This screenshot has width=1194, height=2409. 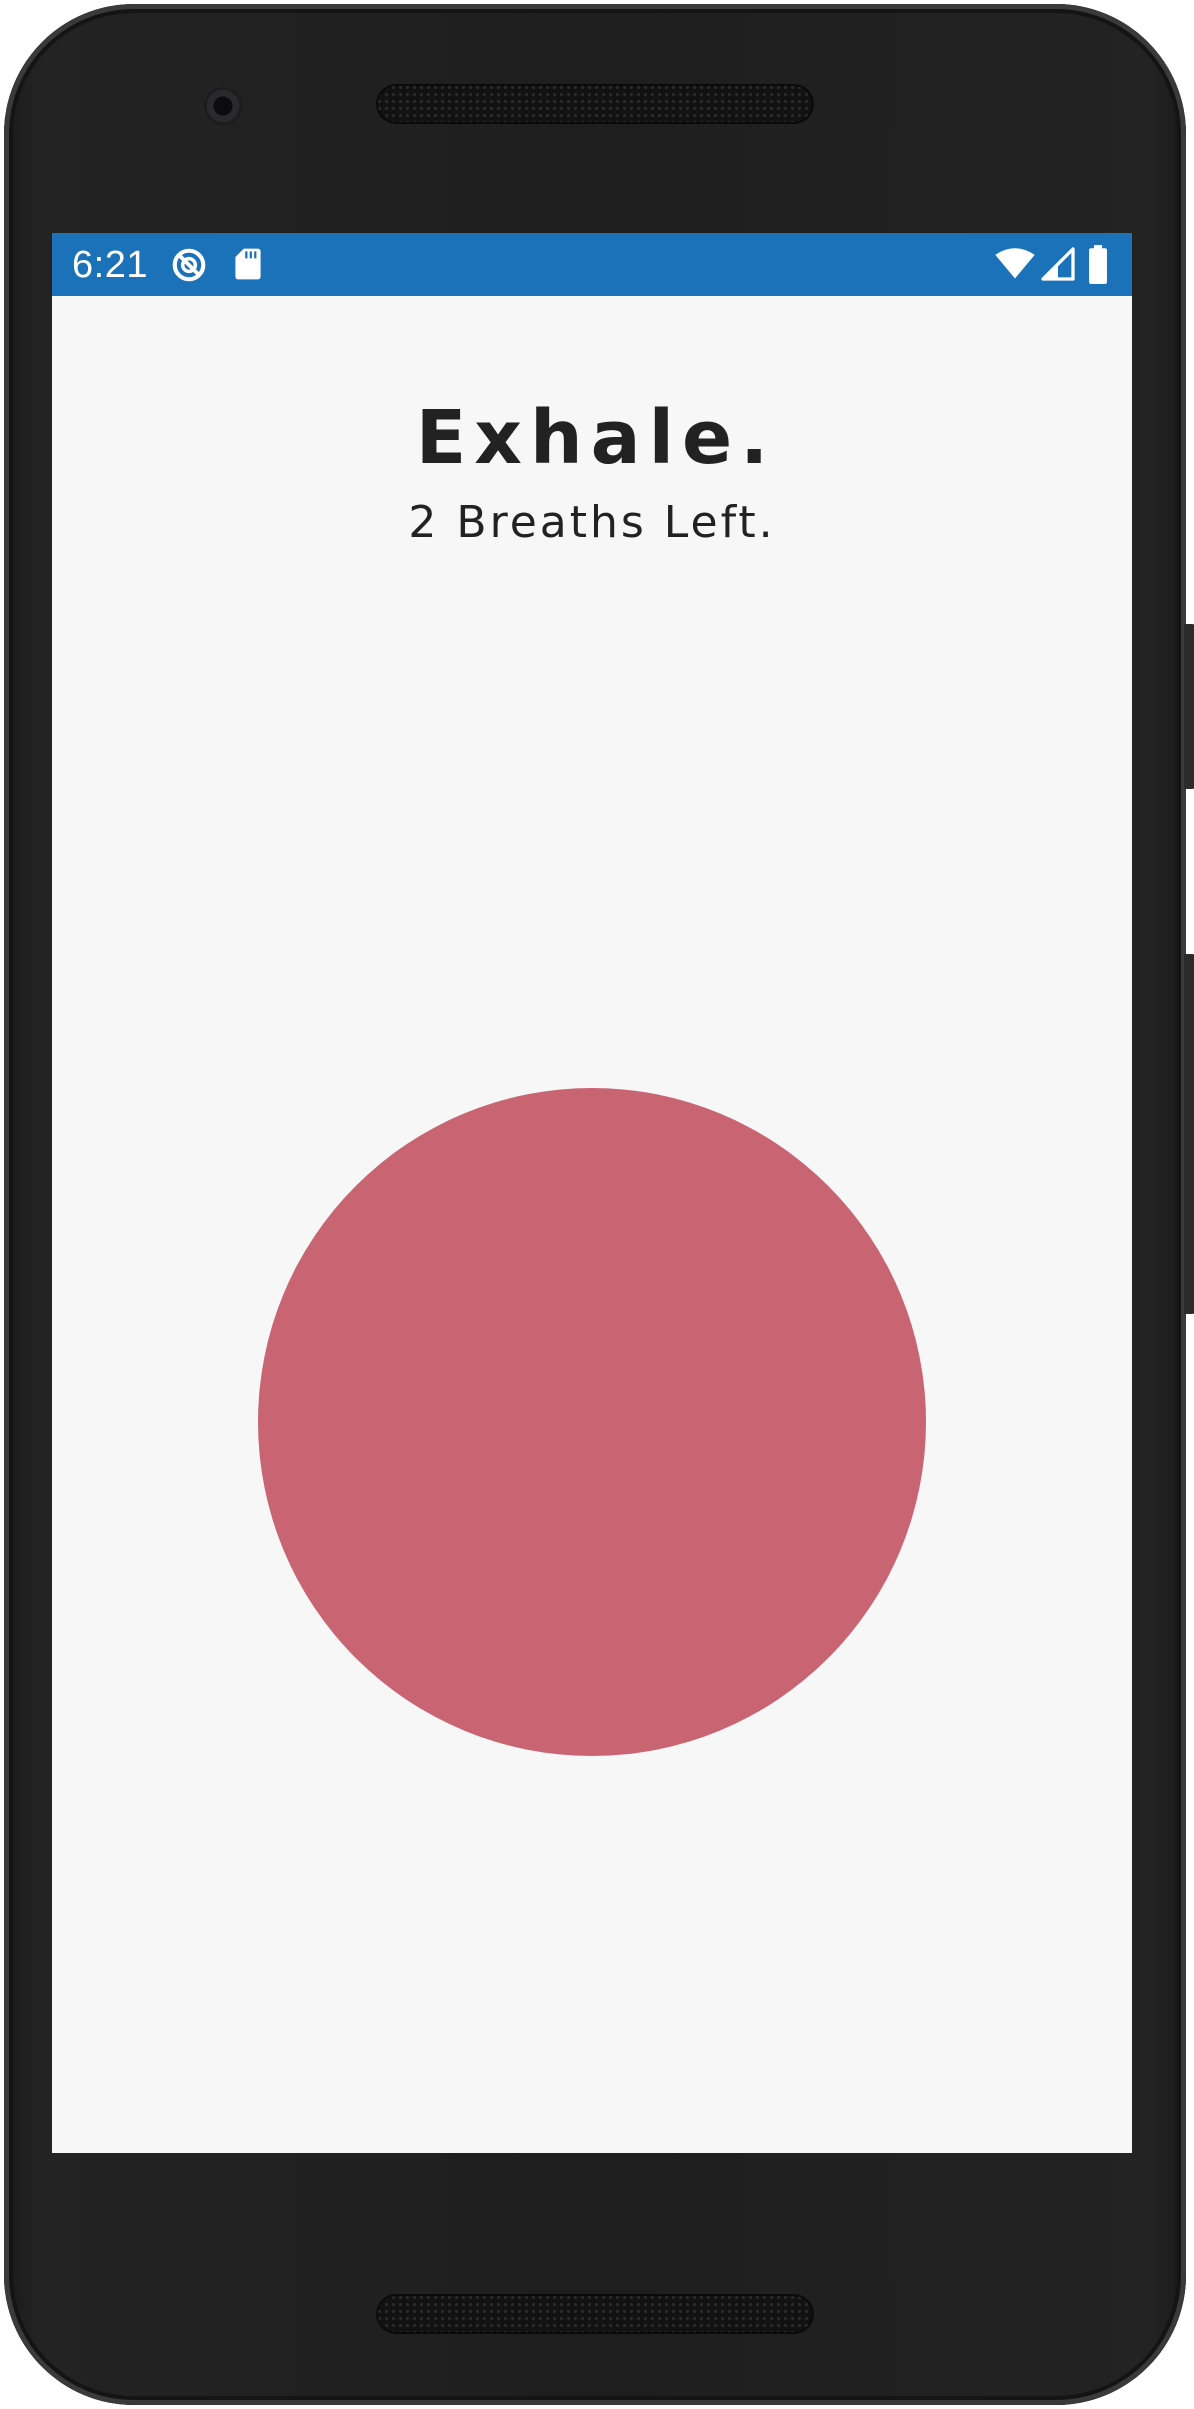 What do you see at coordinates (1189, 1134) in the screenshot?
I see `volume-button` at bounding box center [1189, 1134].